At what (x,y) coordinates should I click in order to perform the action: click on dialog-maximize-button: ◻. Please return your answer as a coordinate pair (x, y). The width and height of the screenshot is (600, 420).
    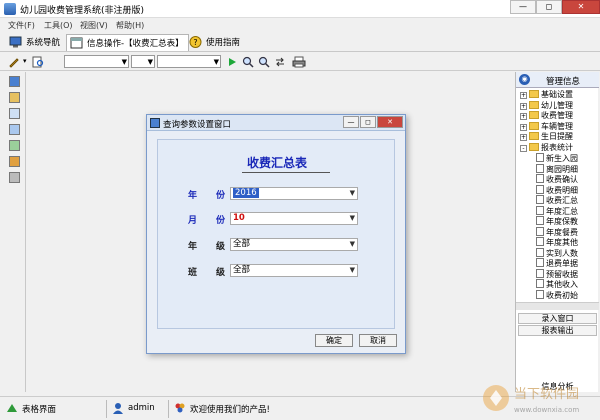
    Looking at the image, I should click on (368, 122).